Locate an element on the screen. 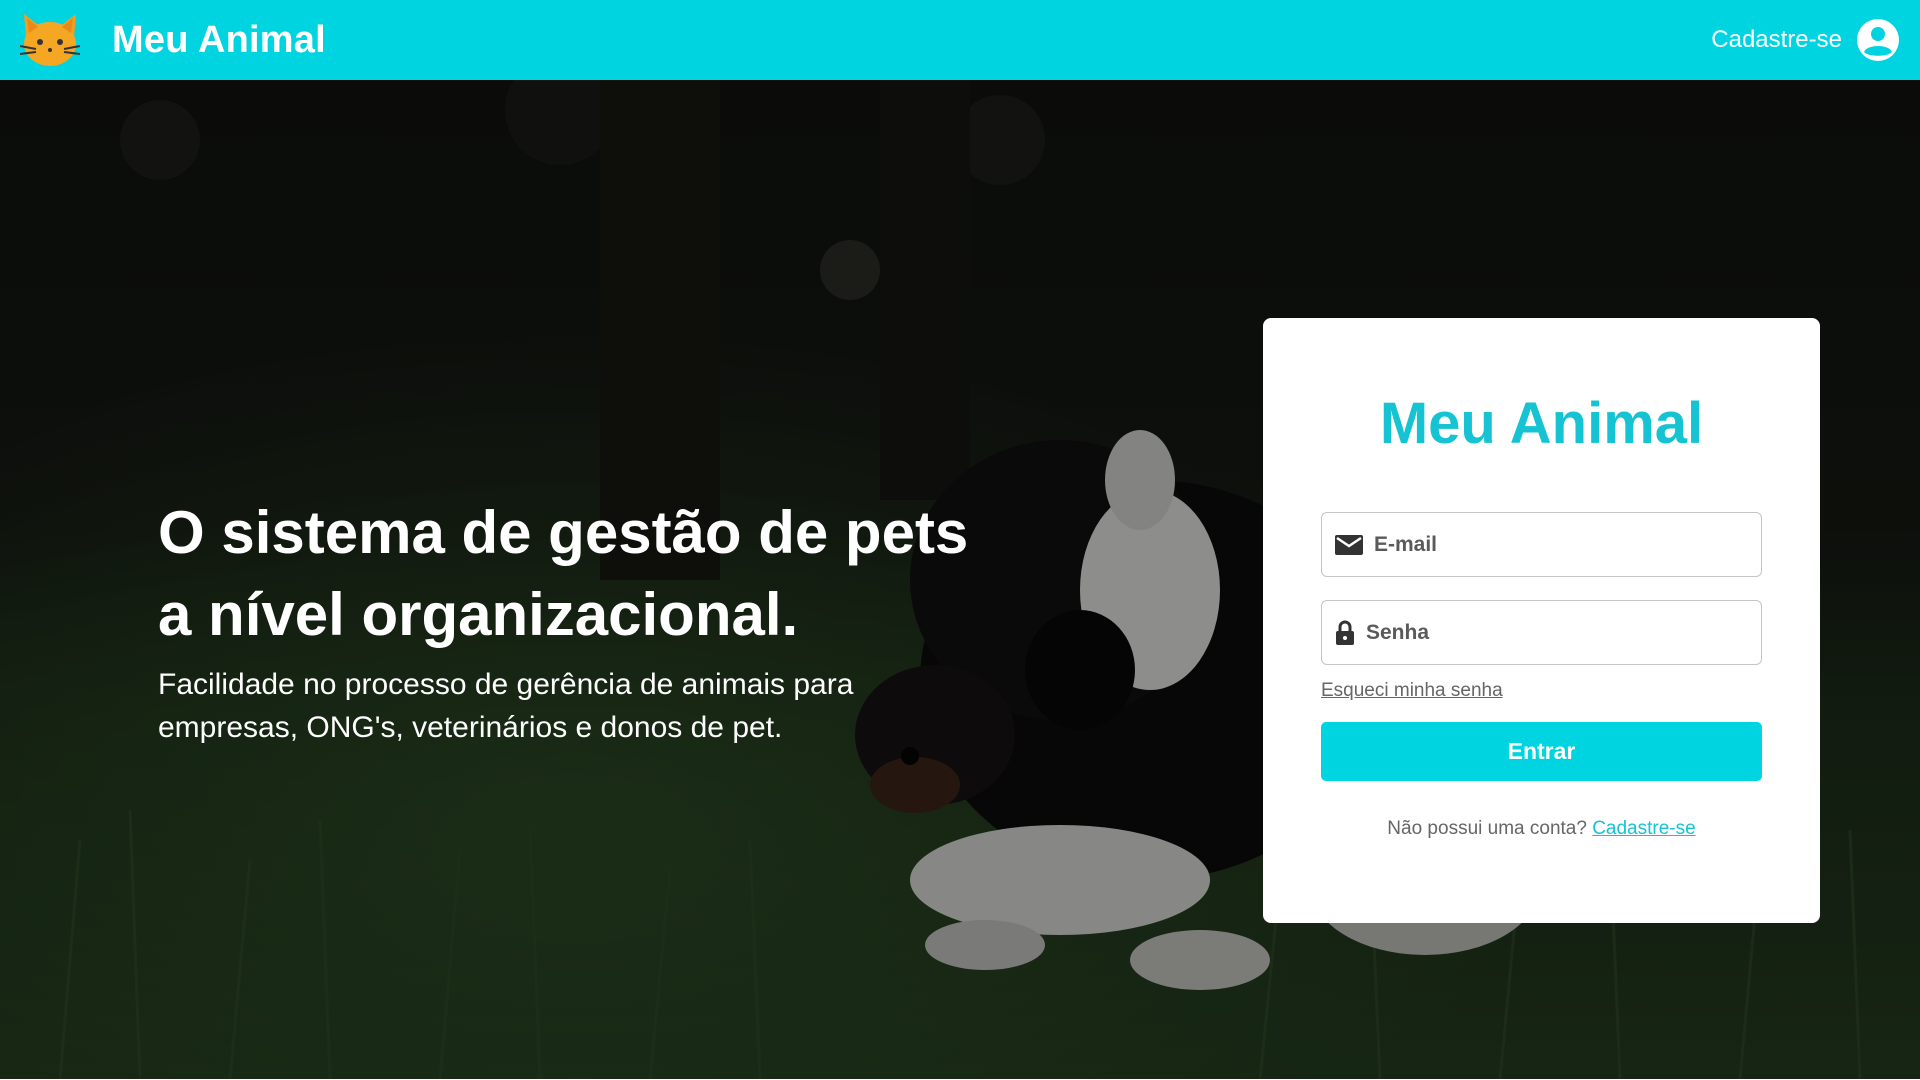 The width and height of the screenshot is (1920, 1080). hero-headline-line2: a nível organizacional. is located at coordinates (478, 614).